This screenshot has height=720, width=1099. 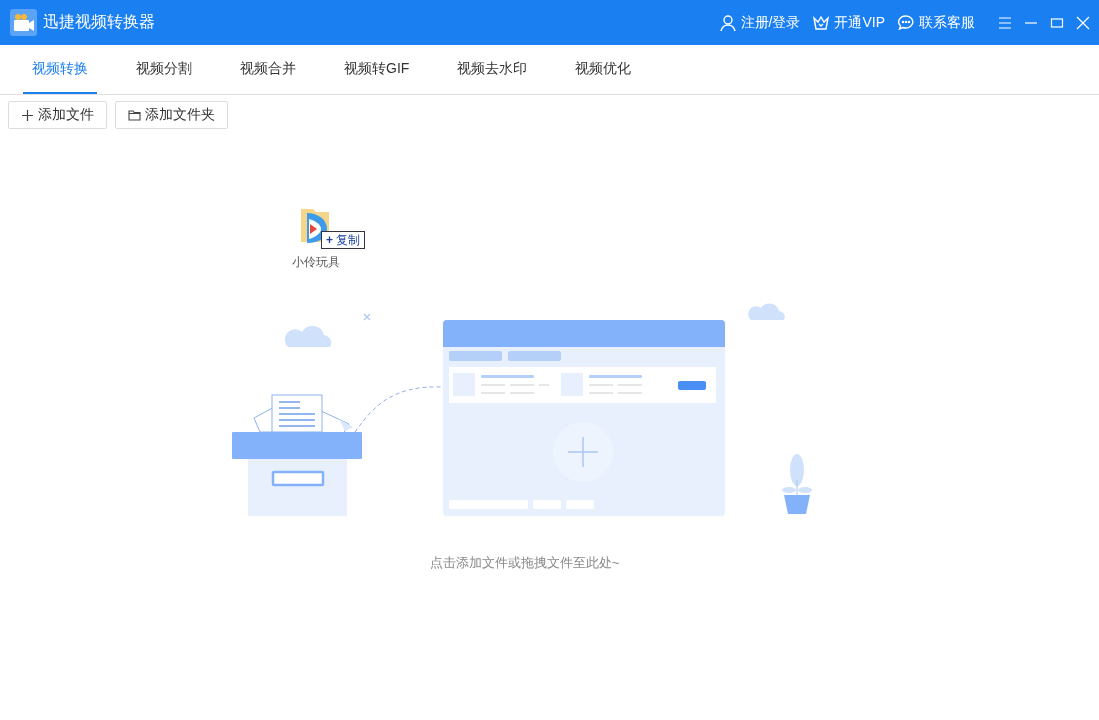 What do you see at coordinates (821, 22) in the screenshot?
I see `crown-icon` at bounding box center [821, 22].